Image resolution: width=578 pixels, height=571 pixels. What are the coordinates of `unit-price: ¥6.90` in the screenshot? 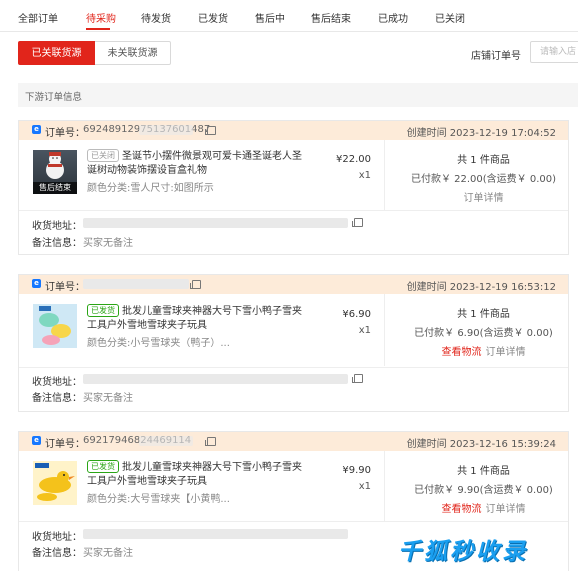 It's located at (356, 314).